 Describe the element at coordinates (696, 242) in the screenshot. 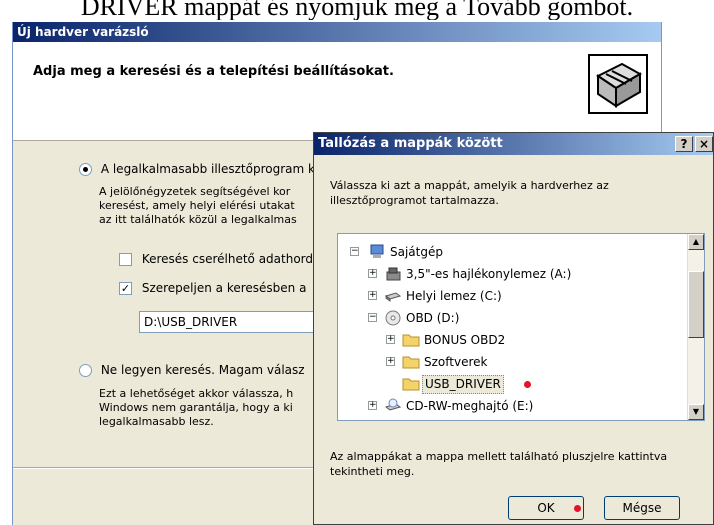

I see `scroll-up-button: ▲` at that location.